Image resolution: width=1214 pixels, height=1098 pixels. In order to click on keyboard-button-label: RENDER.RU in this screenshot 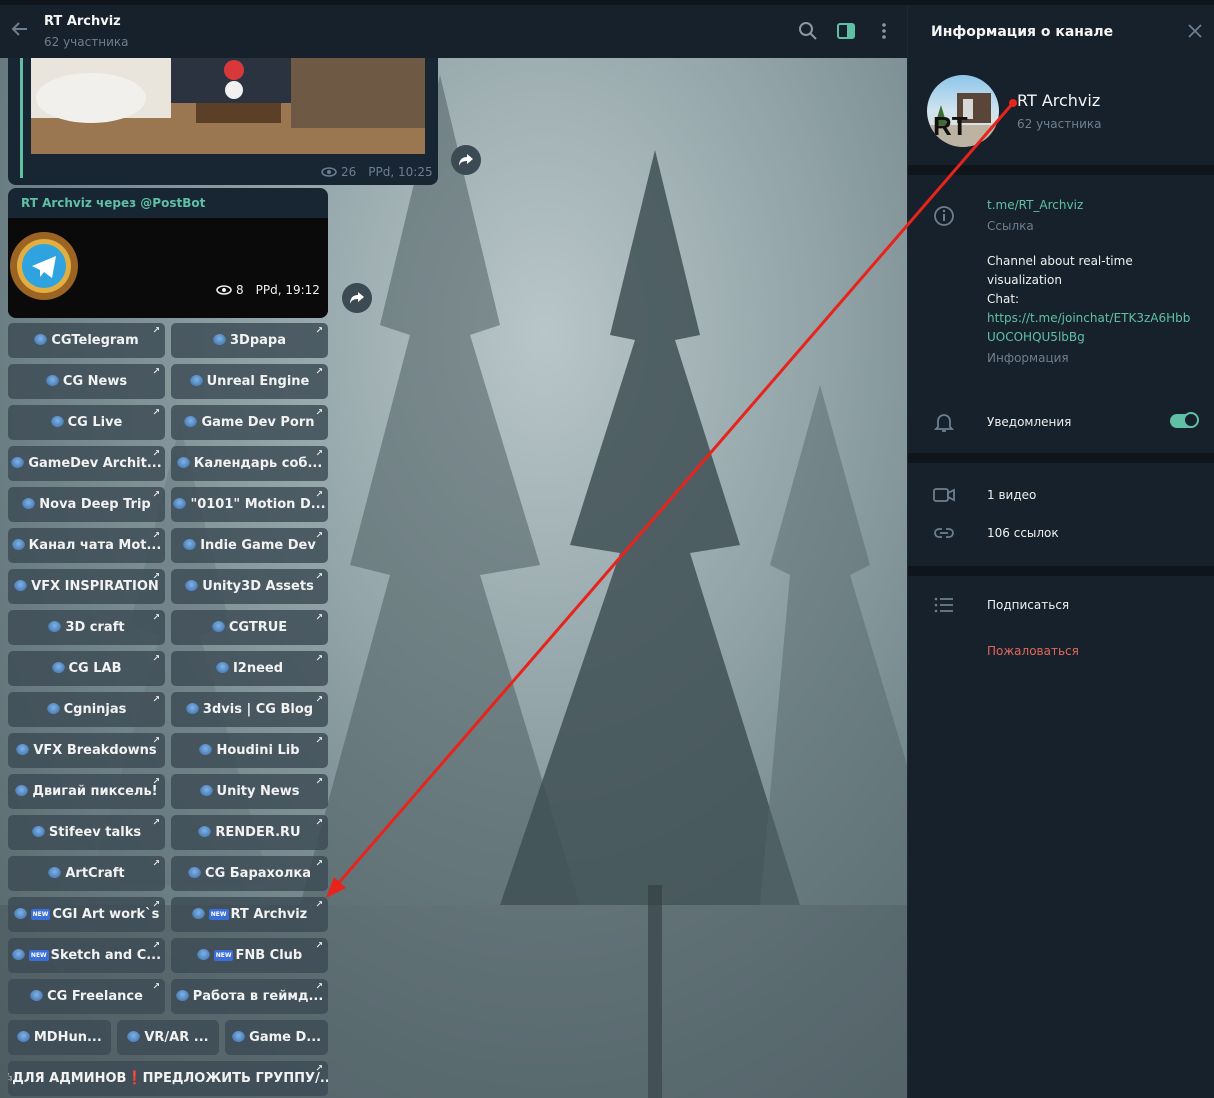, I will do `click(258, 832)`.